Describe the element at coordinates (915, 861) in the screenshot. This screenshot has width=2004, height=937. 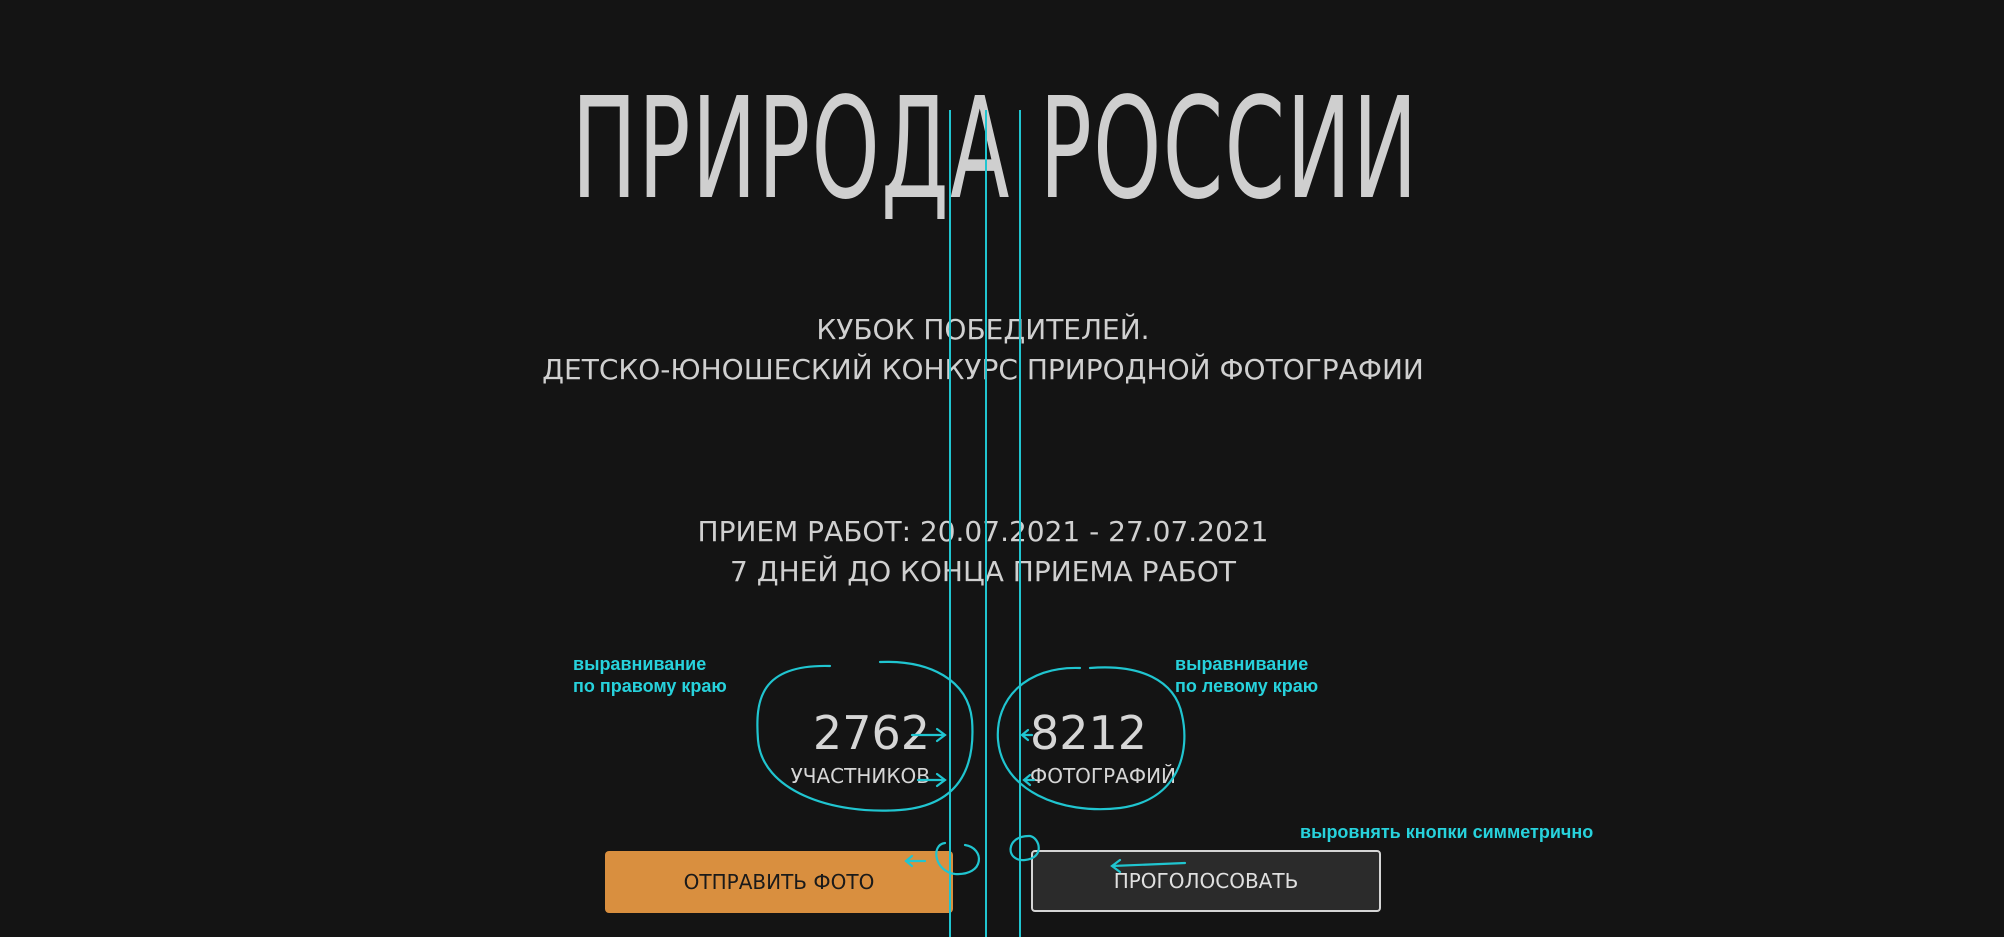
I see `arrow-left-button` at that location.